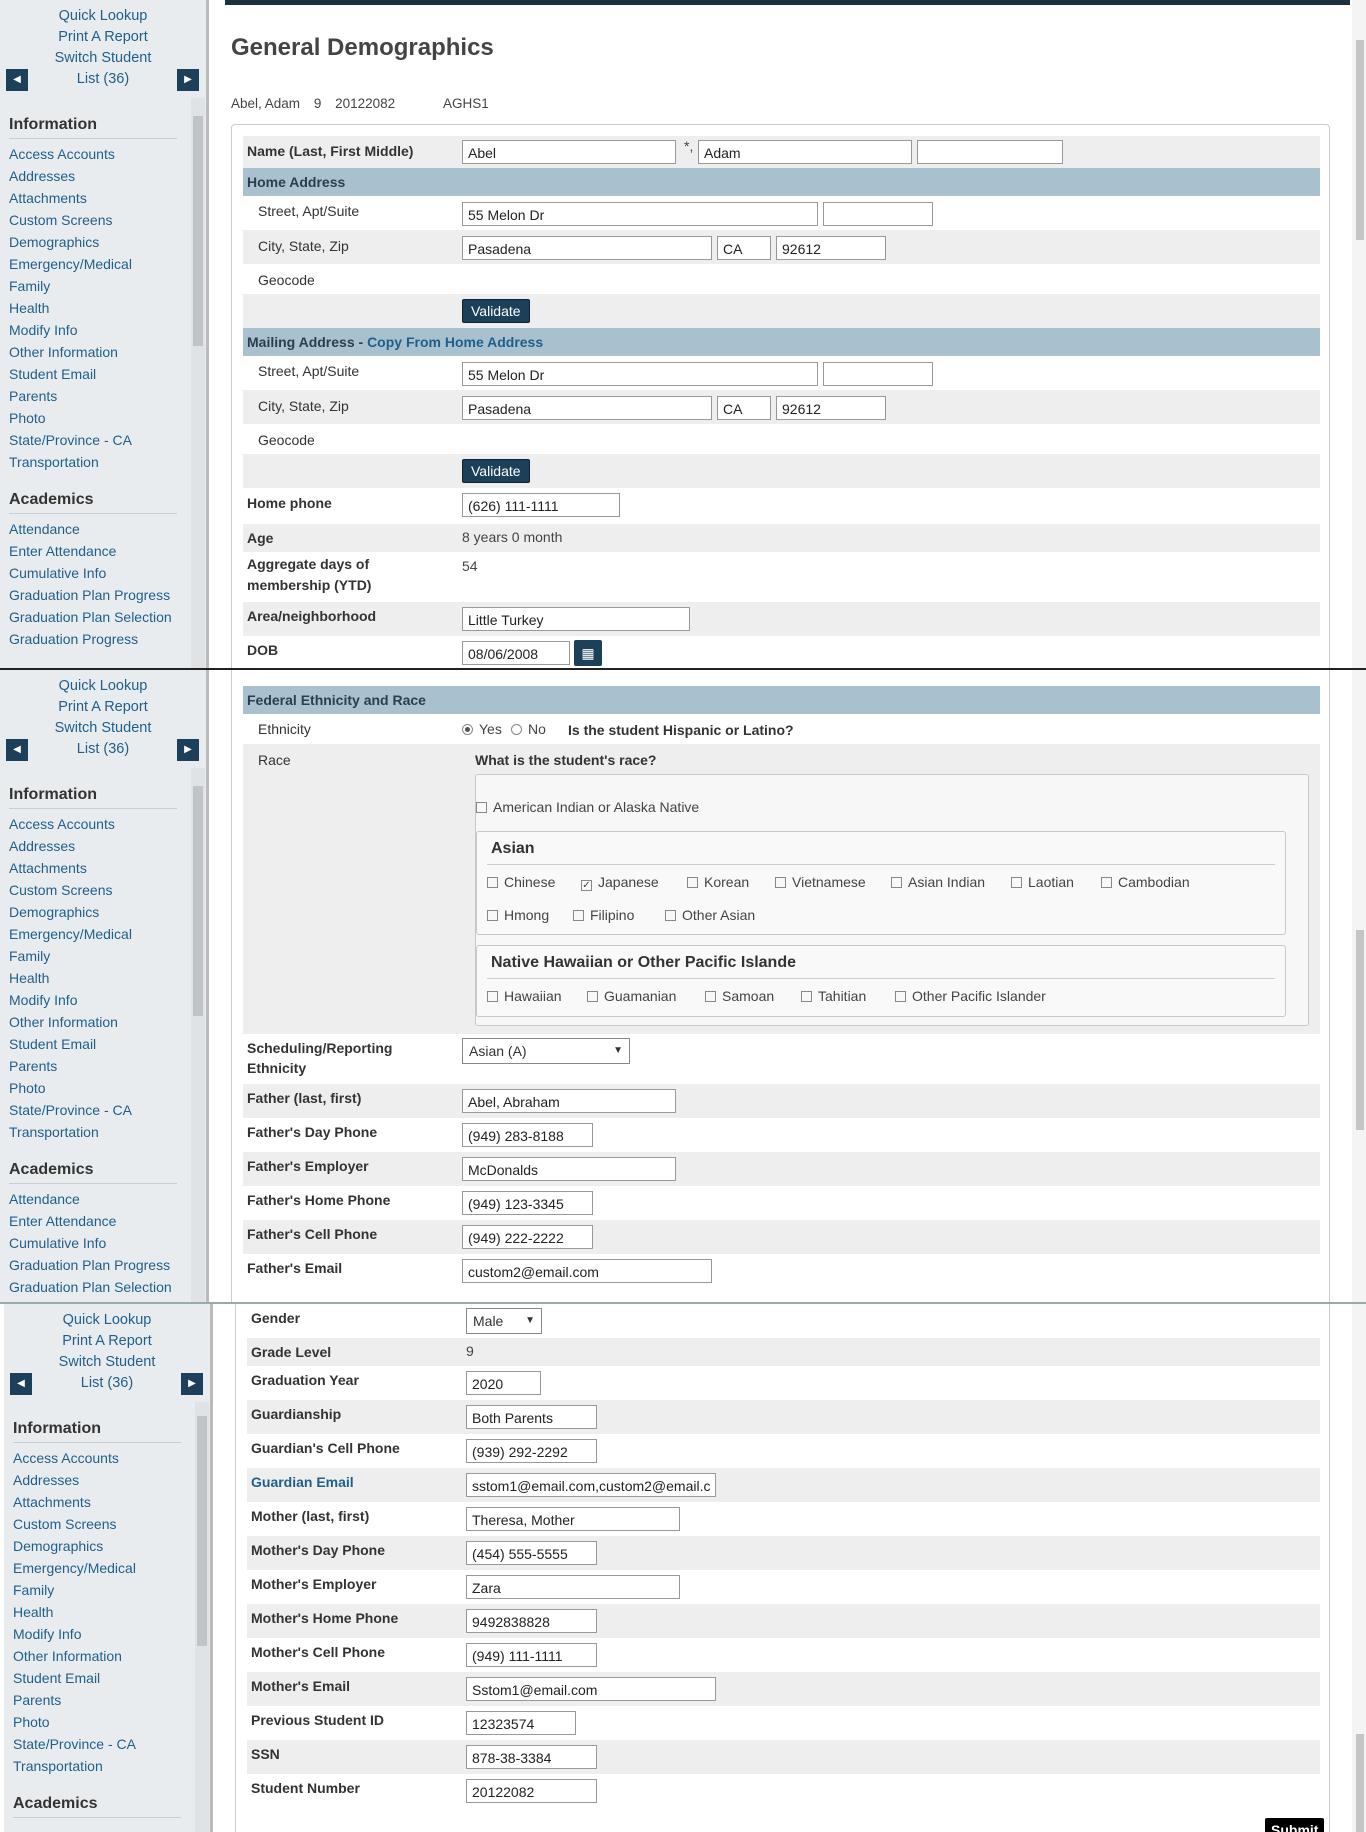  What do you see at coordinates (878, 214) in the screenshot?
I see `home-apt-input` at bounding box center [878, 214].